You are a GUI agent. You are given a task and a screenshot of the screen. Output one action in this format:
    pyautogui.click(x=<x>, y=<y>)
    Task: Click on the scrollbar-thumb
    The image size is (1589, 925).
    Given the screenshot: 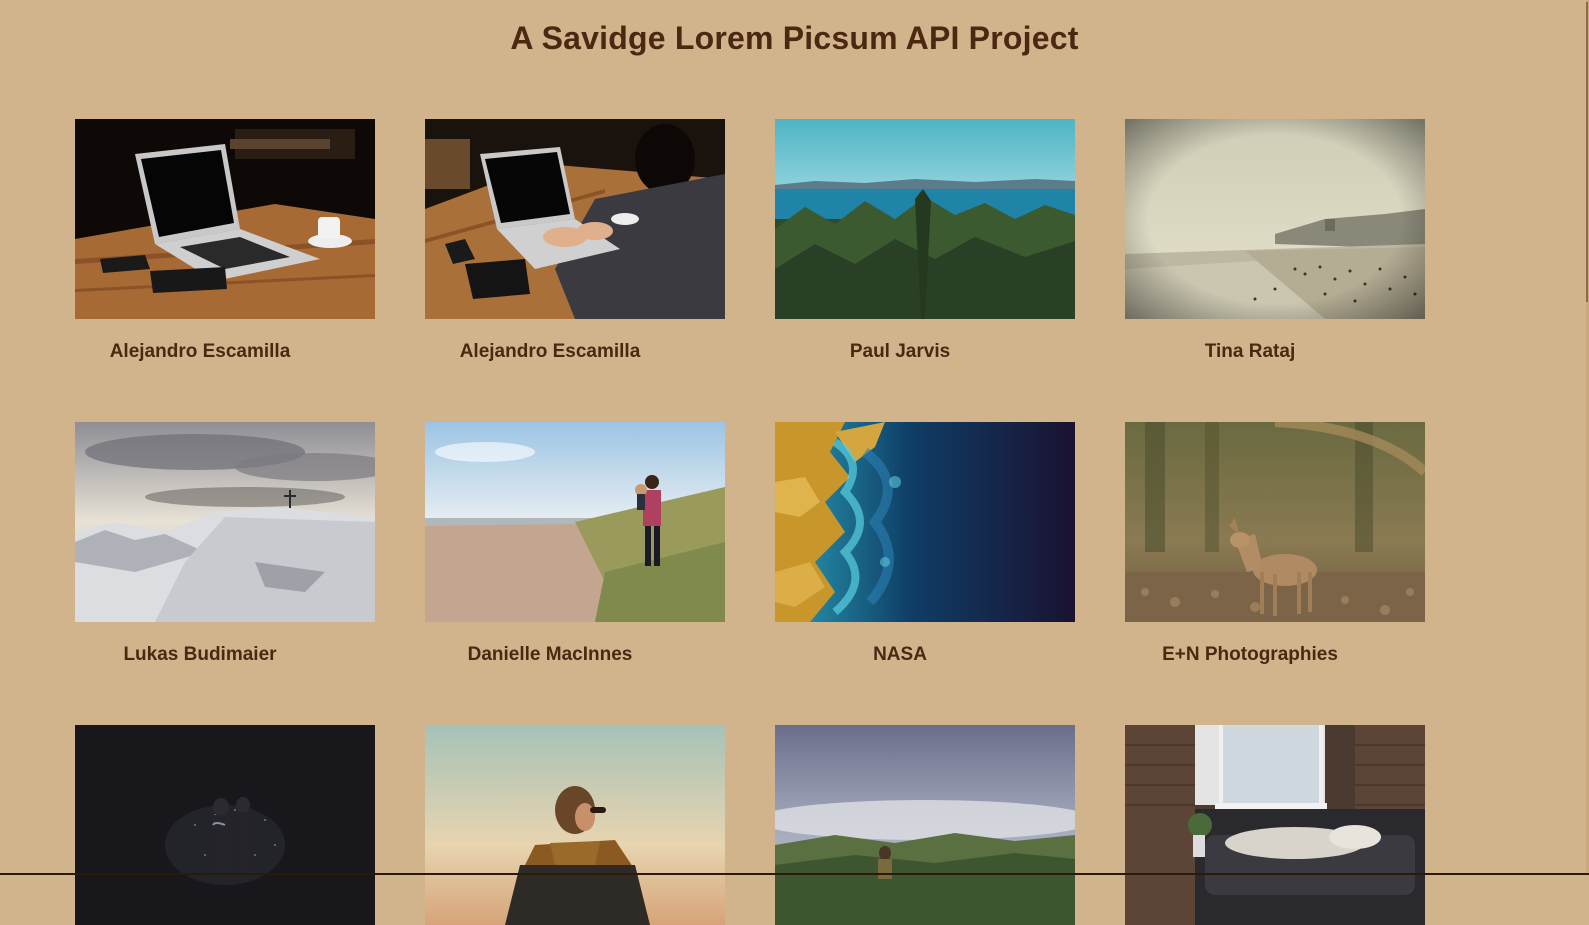 What is the action you would take?
    pyautogui.click(x=1587, y=152)
    